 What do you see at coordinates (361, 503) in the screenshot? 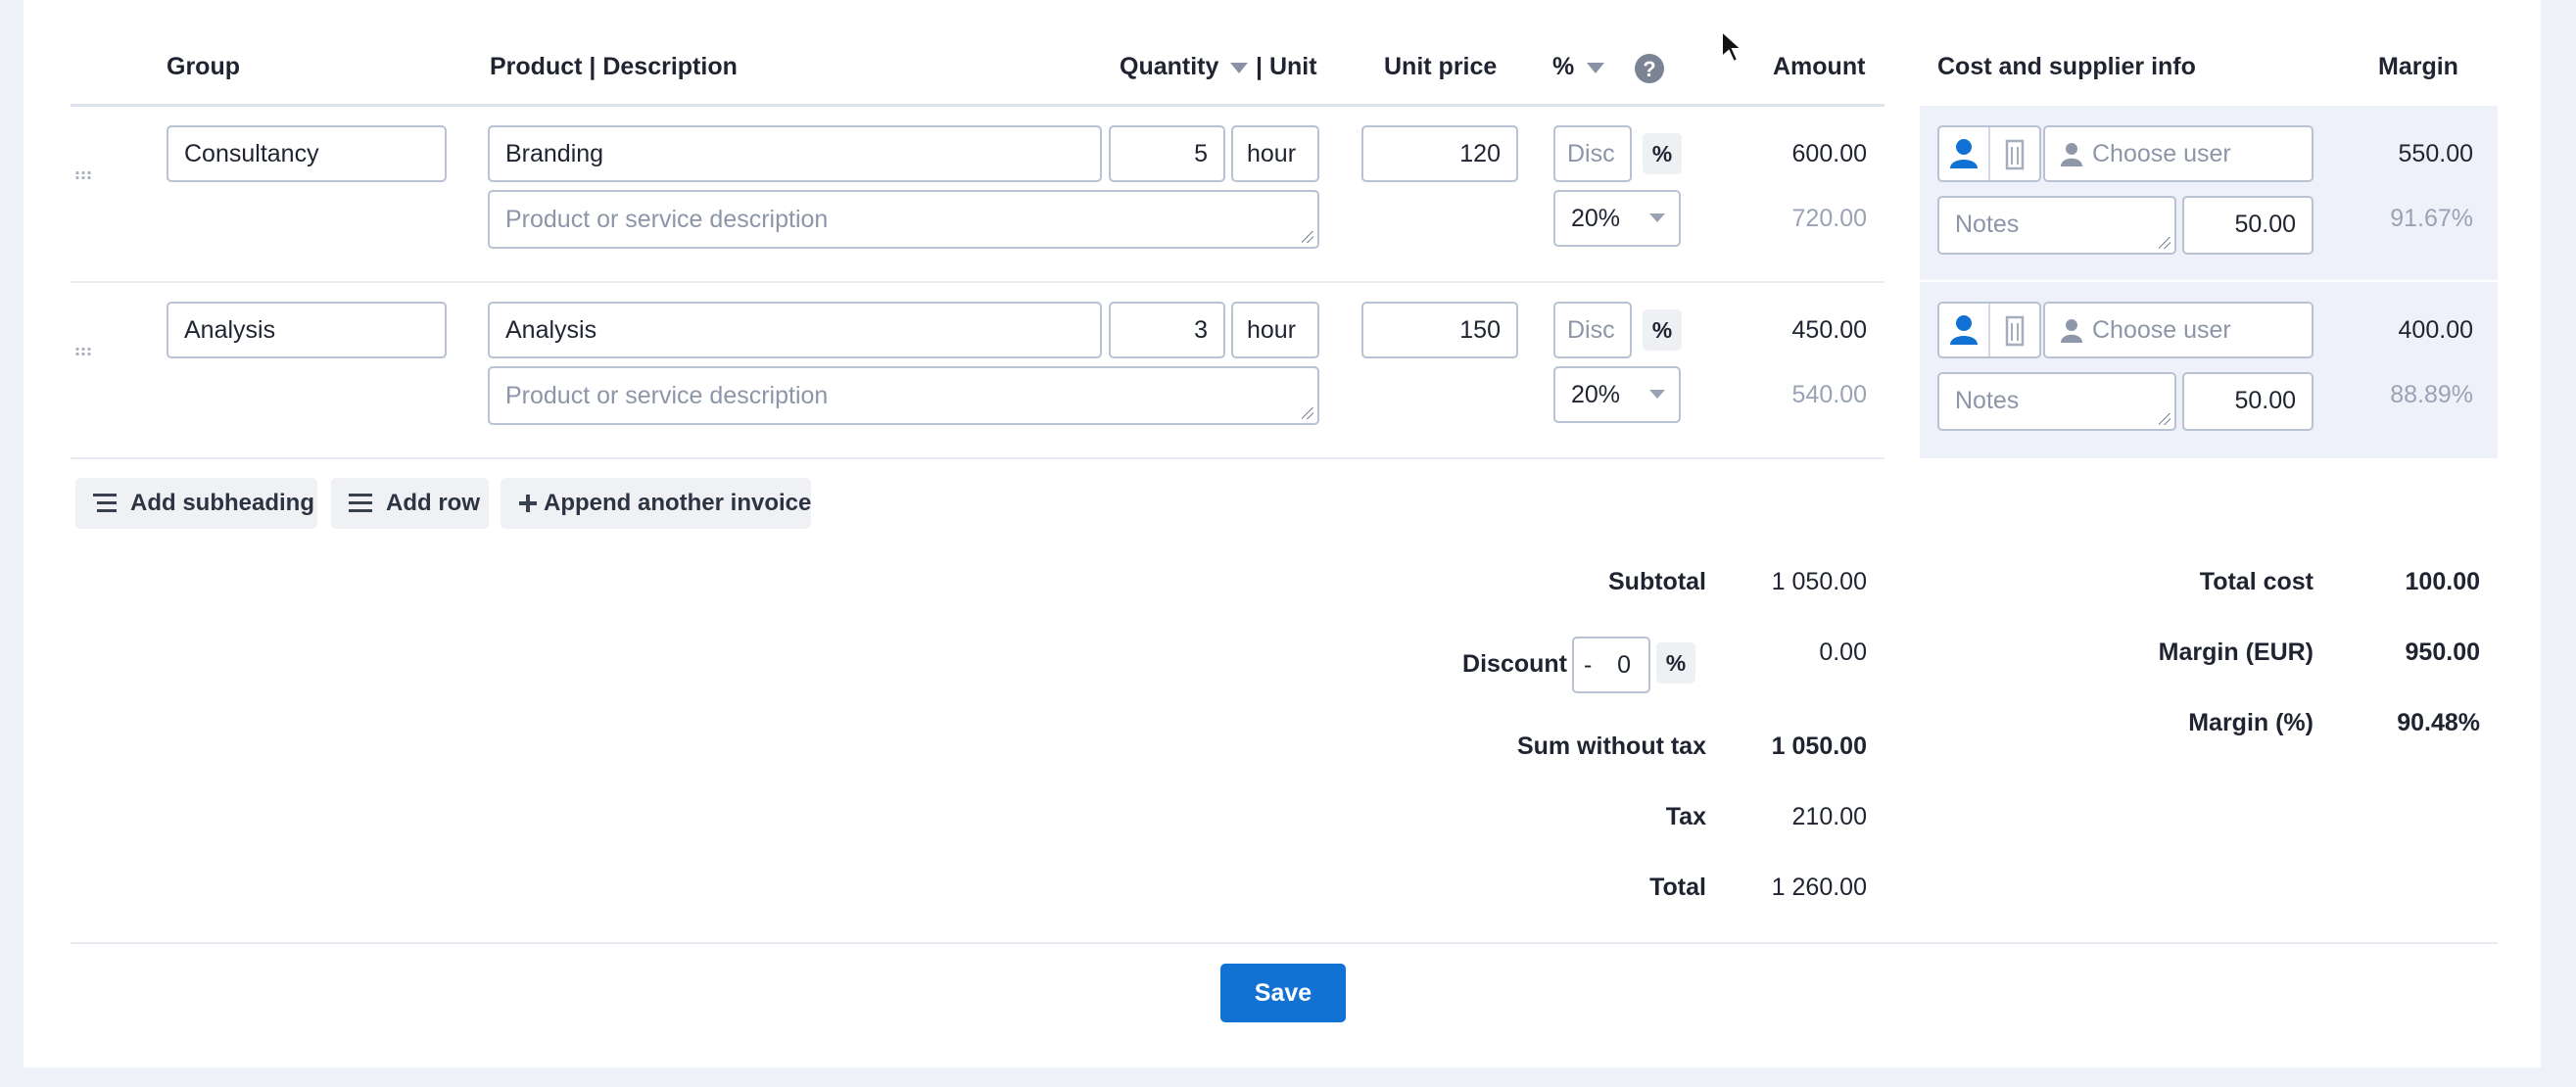
I see `rows-icon` at bounding box center [361, 503].